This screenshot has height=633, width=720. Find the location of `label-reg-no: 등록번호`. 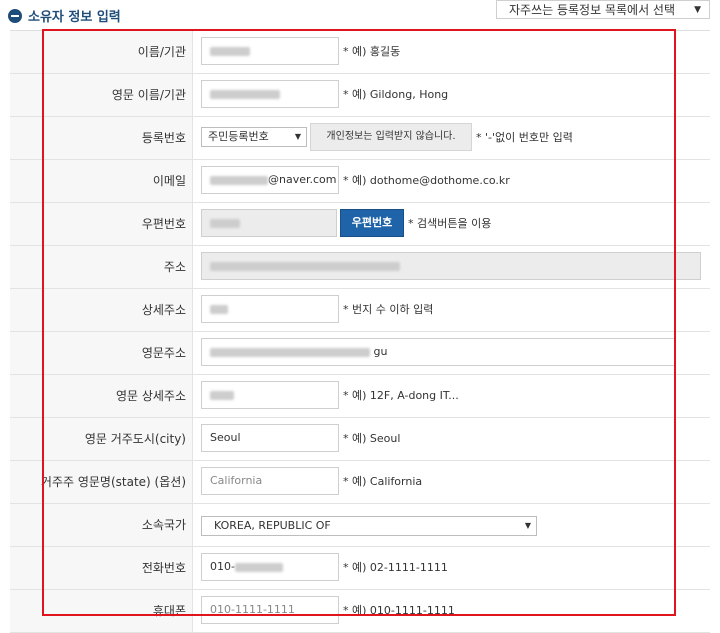

label-reg-no: 등록번호 is located at coordinates (101, 138).